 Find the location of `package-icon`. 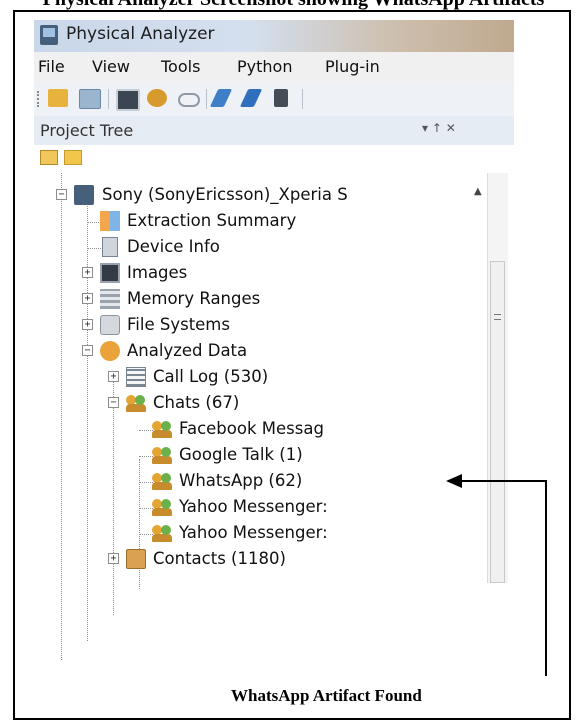

package-icon is located at coordinates (157, 98).